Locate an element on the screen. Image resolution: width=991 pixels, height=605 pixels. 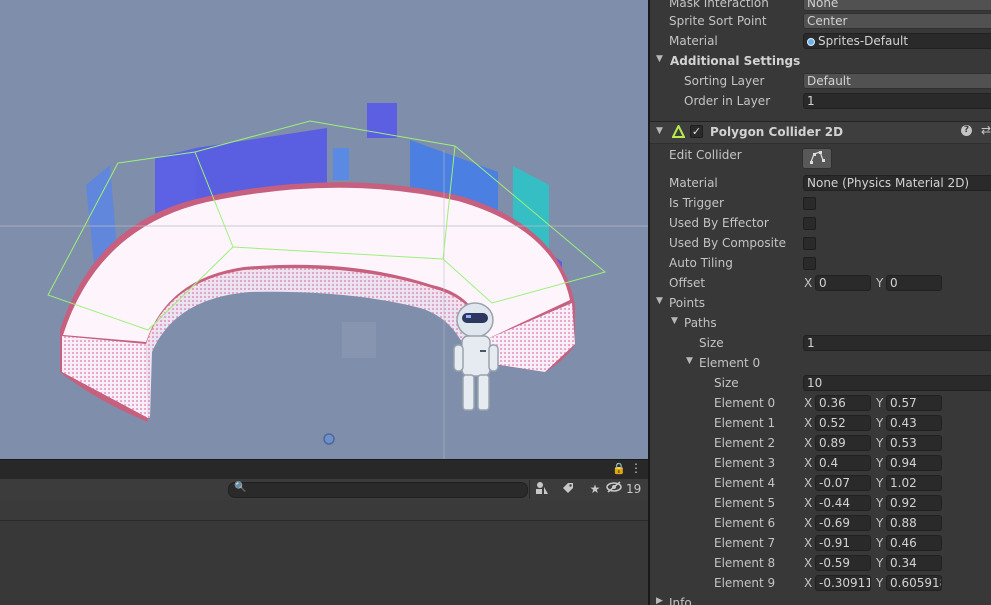
point-row: Element 5 X -0.44 Y 0.92 is located at coordinates (820, 504).